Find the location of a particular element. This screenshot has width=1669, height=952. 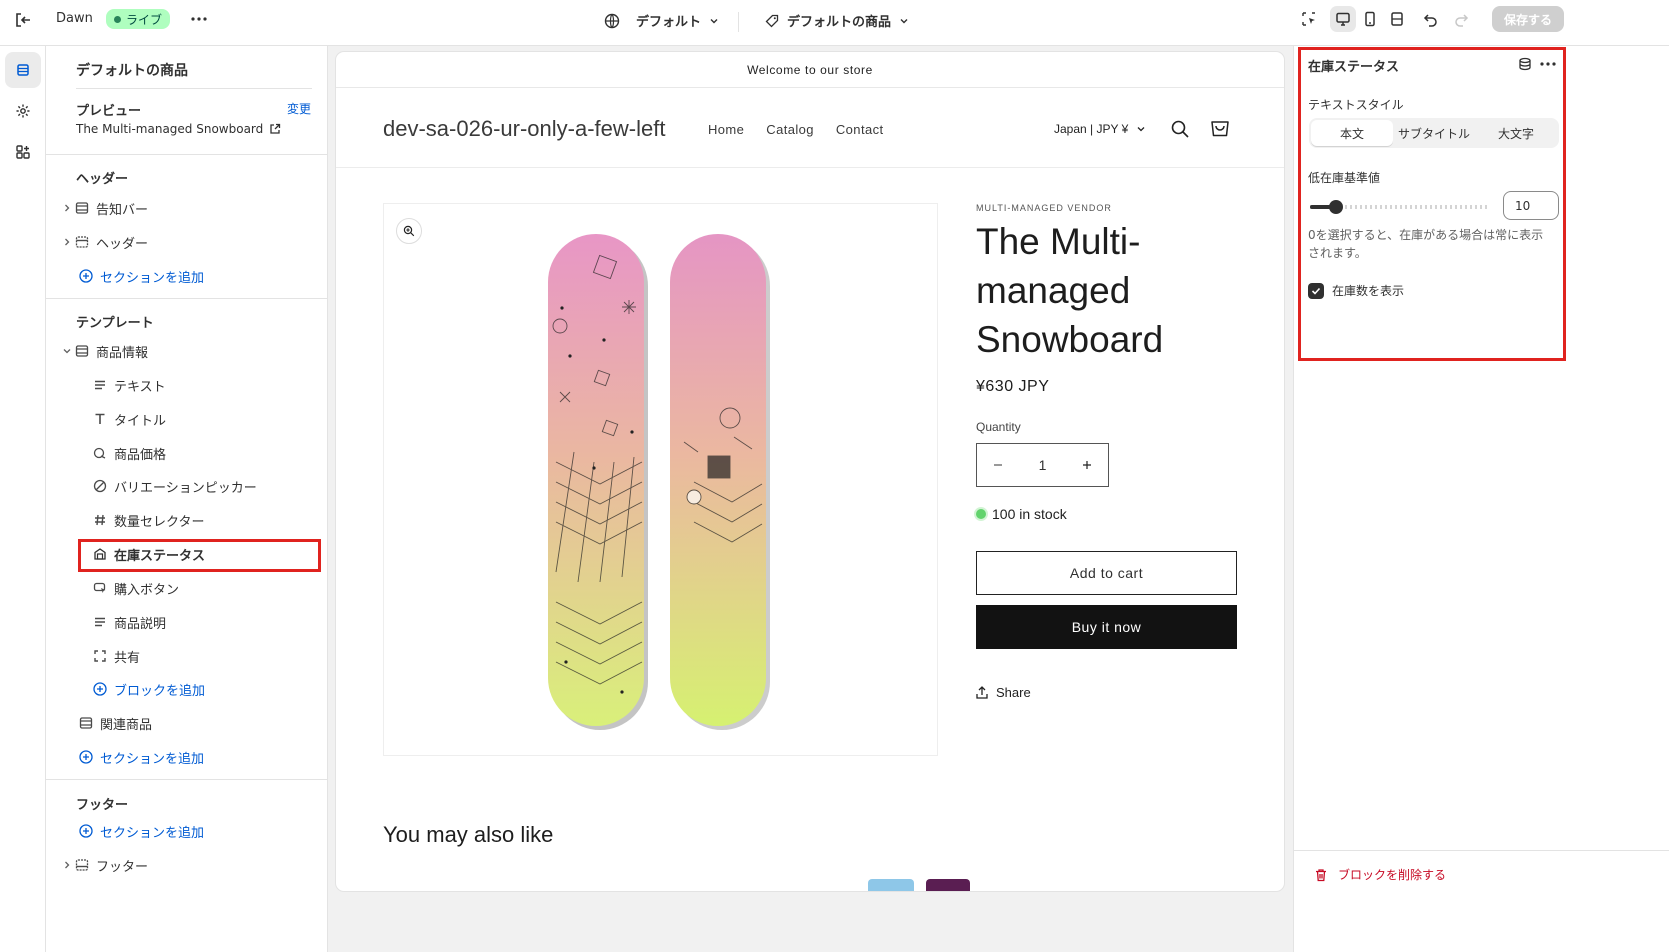

tag-icon is located at coordinates (772, 21).